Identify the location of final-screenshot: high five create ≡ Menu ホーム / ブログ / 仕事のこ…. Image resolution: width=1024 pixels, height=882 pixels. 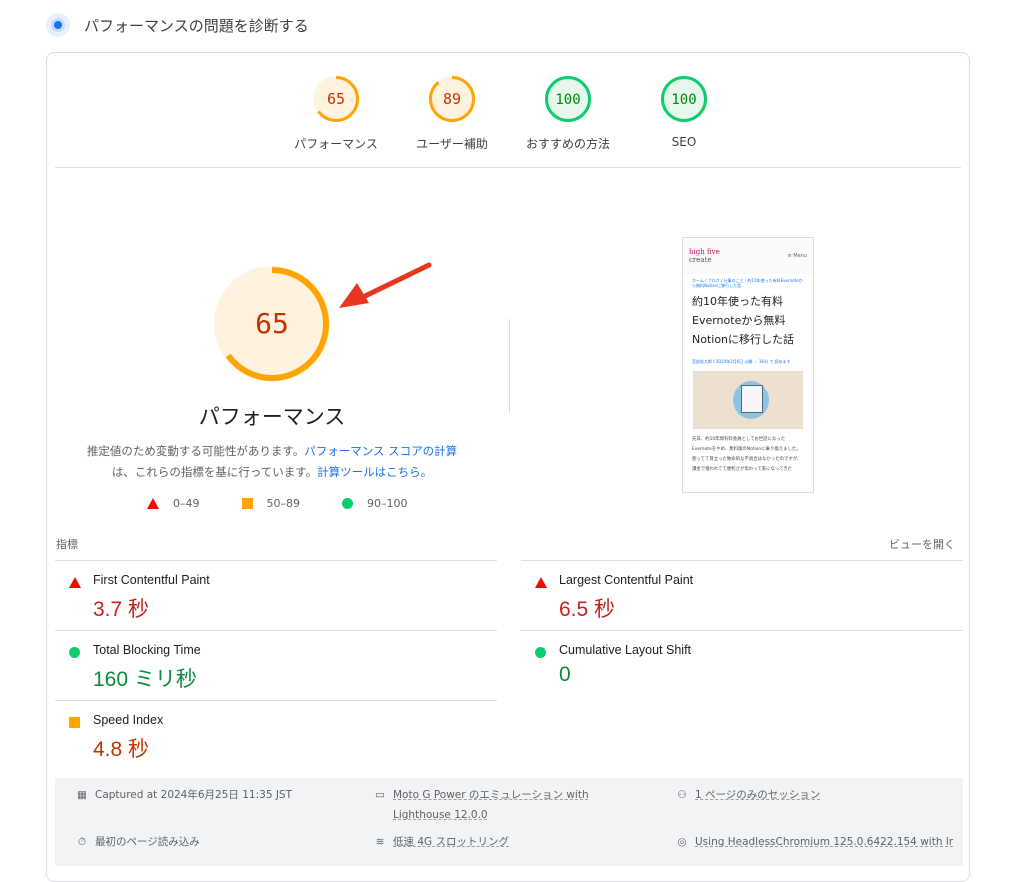
(748, 365).